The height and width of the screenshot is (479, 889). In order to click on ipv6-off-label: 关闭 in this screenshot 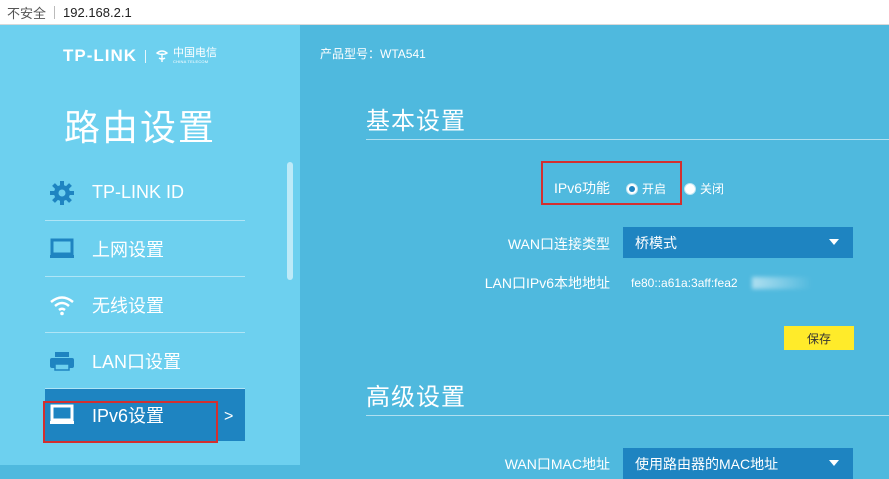, I will do `click(712, 189)`.